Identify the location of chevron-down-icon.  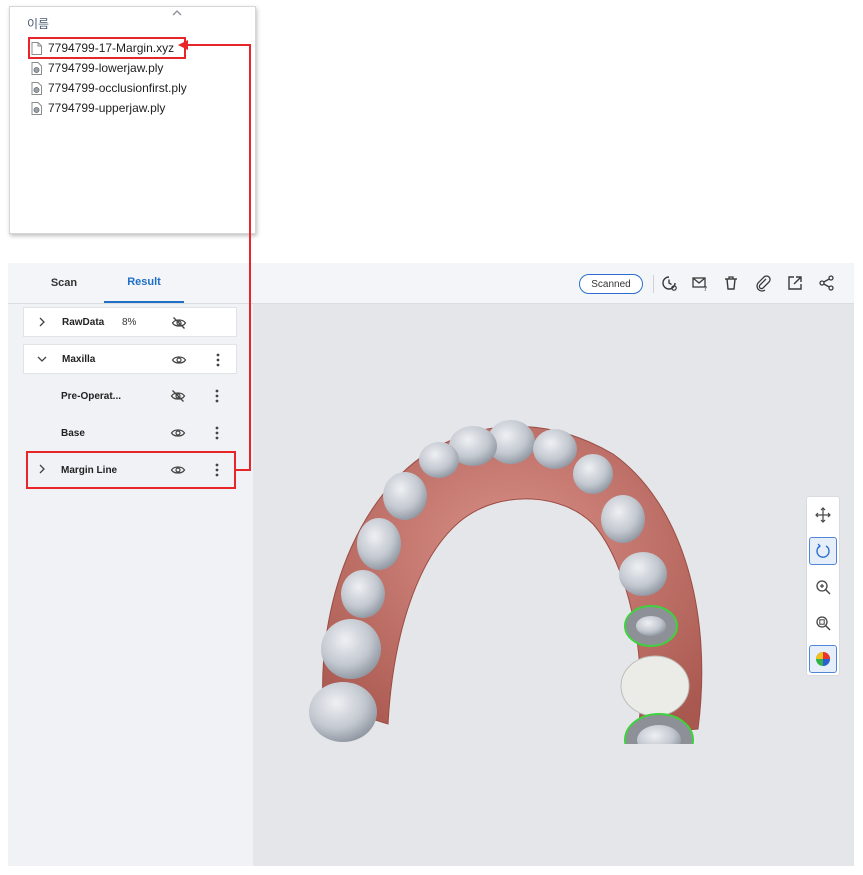
(42, 359).